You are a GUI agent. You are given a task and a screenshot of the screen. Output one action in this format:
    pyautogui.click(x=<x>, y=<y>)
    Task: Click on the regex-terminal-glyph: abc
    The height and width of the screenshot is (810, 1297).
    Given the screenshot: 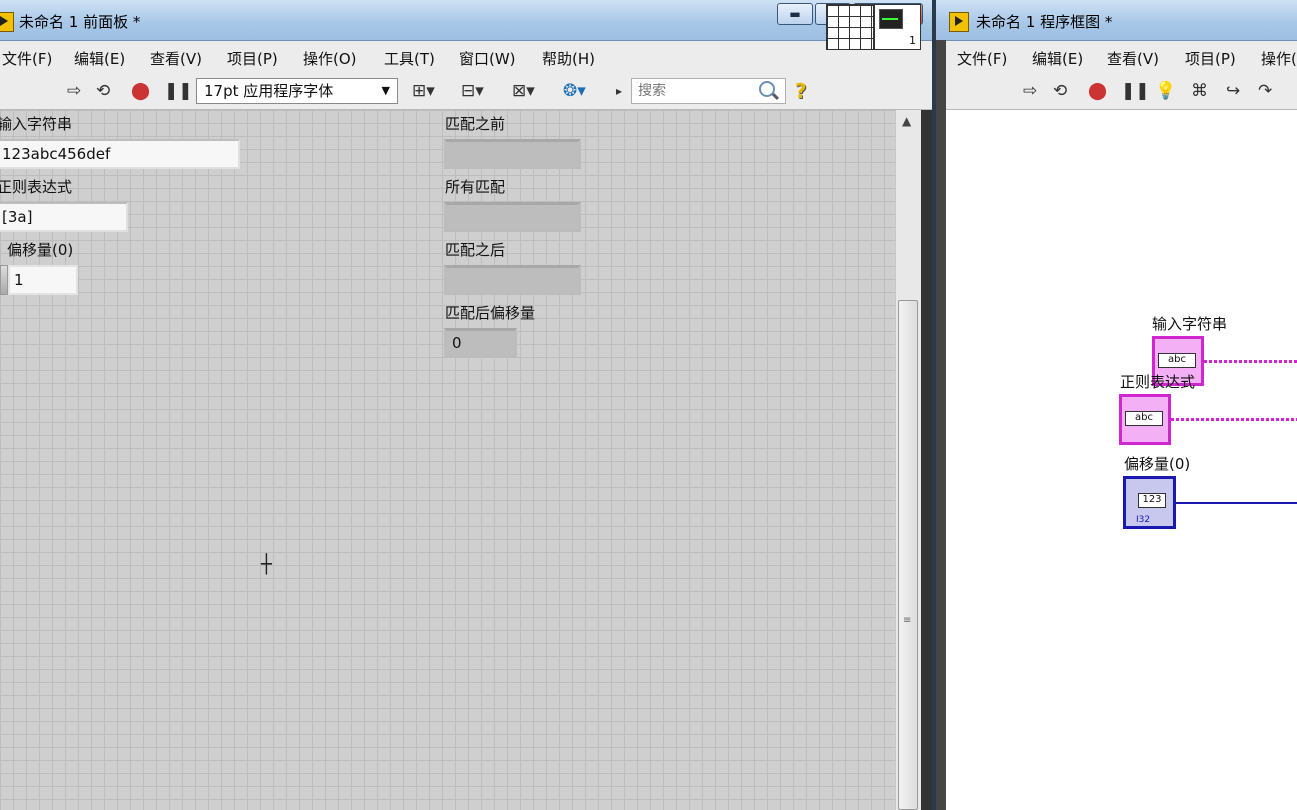 What is the action you would take?
    pyautogui.click(x=1144, y=418)
    